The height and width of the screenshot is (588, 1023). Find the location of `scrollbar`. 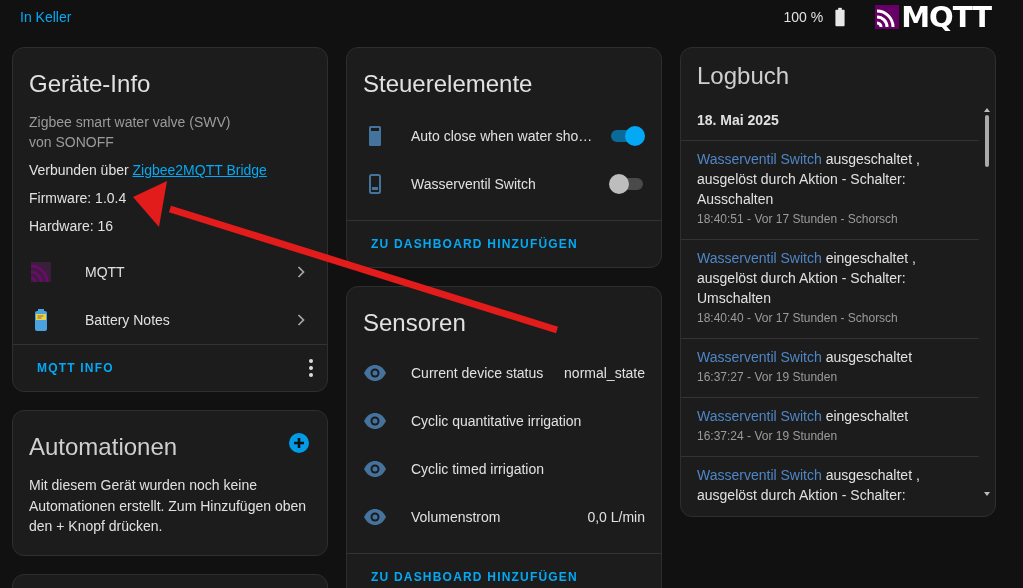

scrollbar is located at coordinates (987, 302).